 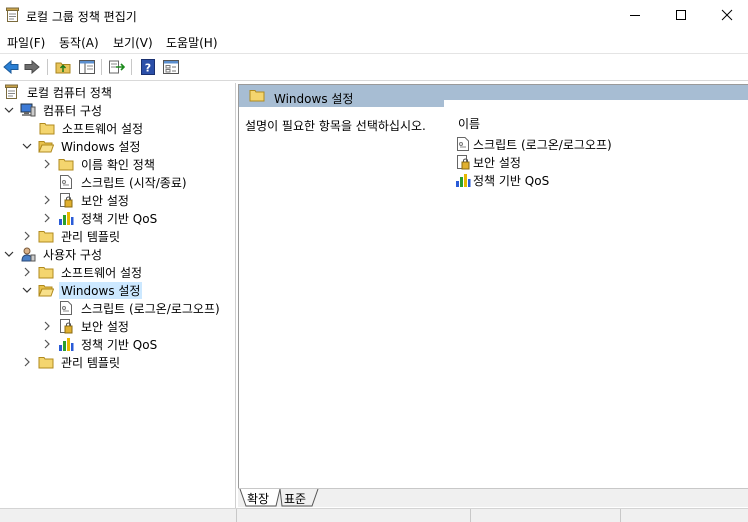 I want to click on tree-label: 스크립트 (시작/종료), so click(x=134, y=182).